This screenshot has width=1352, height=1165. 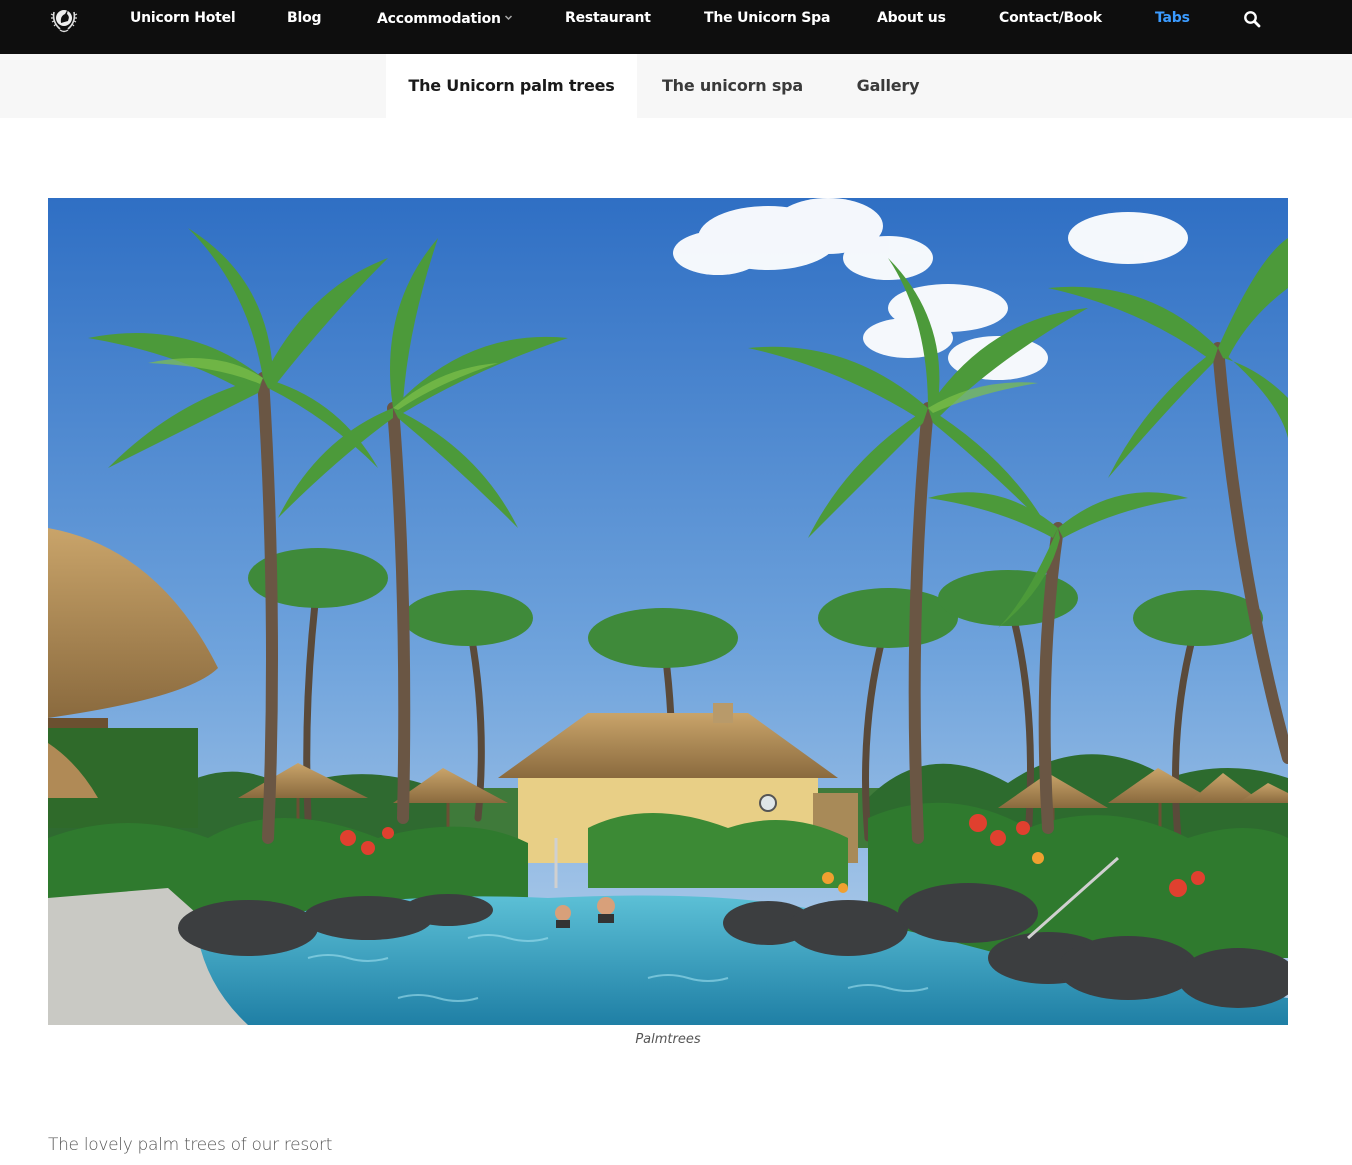 What do you see at coordinates (511, 86) in the screenshot?
I see `tab-unicorn-palm-trees: The Unicorn palm trees` at bounding box center [511, 86].